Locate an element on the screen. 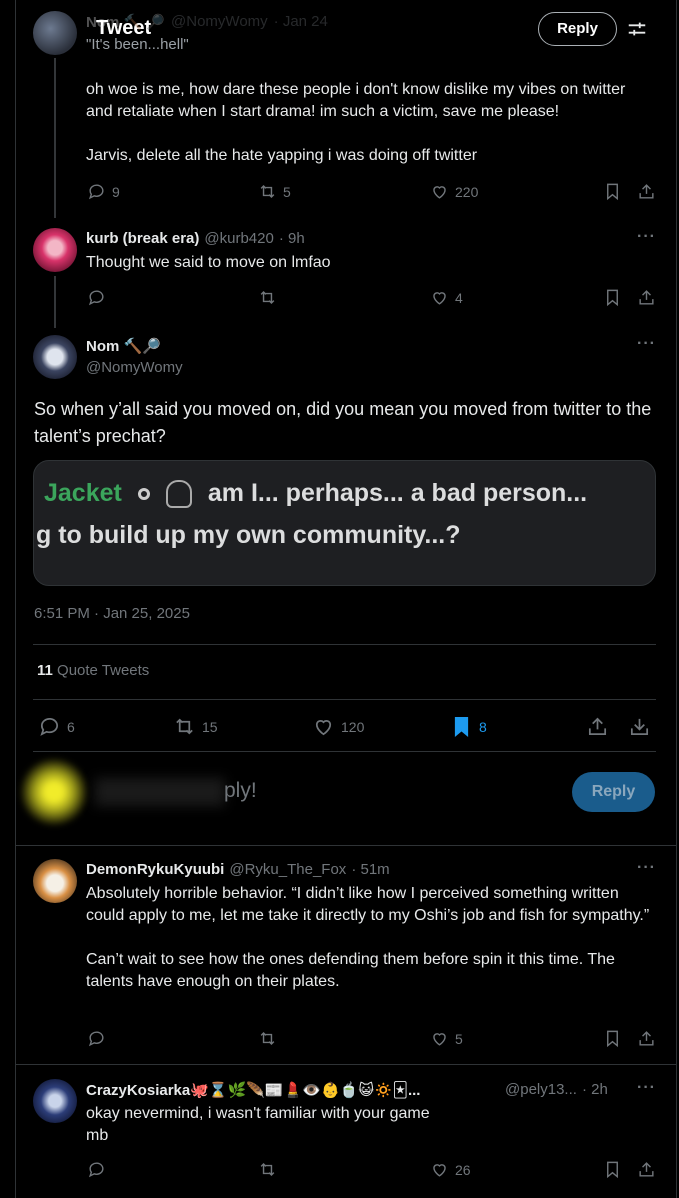  download-action is located at coordinates (639, 726).